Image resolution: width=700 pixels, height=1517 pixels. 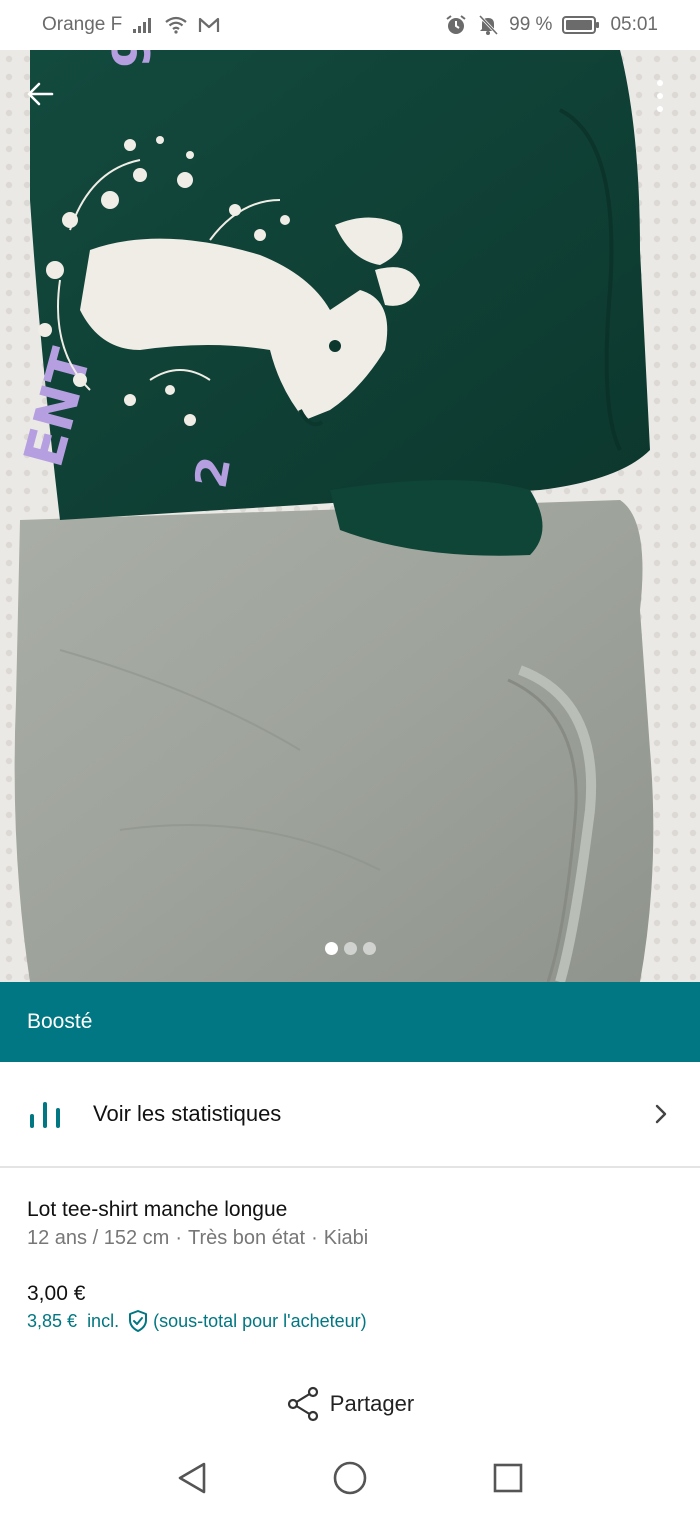 What do you see at coordinates (372, 1403) in the screenshot?
I see `share-label: Partager` at bounding box center [372, 1403].